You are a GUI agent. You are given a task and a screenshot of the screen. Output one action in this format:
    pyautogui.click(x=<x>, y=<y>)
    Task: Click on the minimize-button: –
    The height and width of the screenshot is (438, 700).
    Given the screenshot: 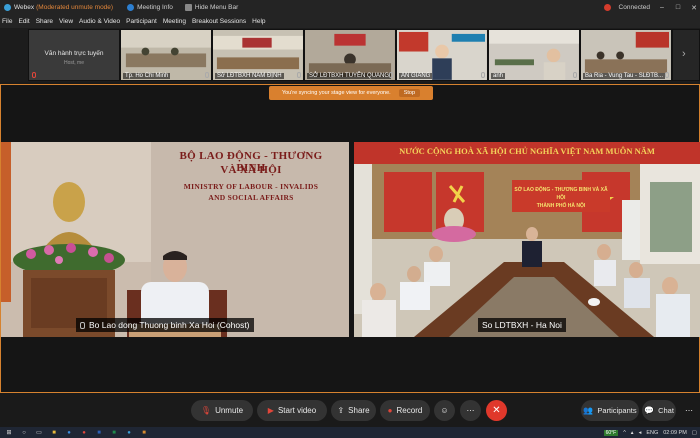 What is the action you would take?
    pyautogui.click(x=662, y=7)
    